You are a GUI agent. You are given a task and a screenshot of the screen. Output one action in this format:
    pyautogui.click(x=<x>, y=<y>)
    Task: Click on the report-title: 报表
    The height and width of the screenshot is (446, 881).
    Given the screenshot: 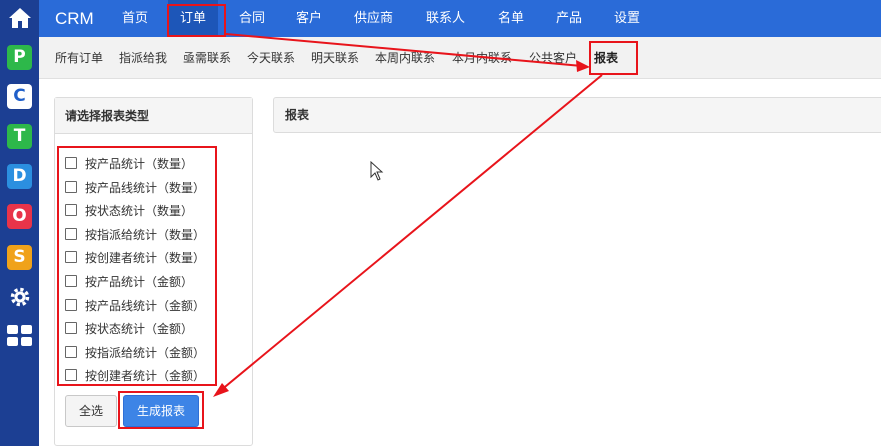 What is the action you would take?
    pyautogui.click(x=297, y=115)
    